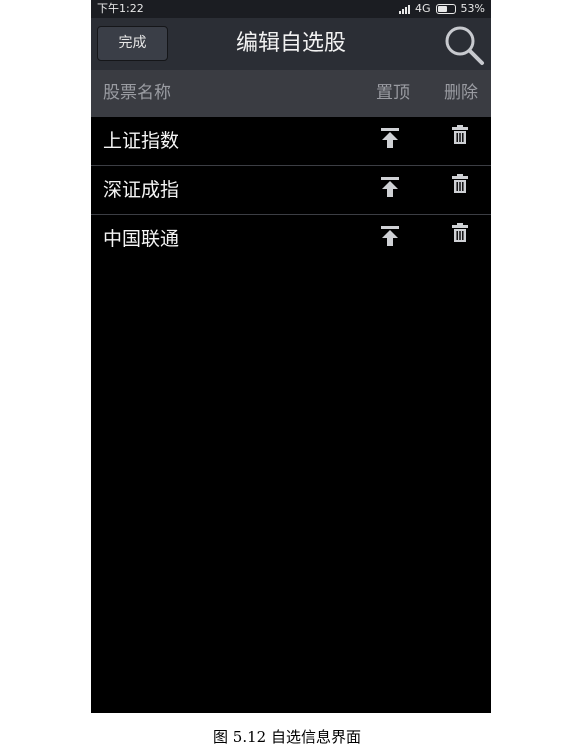 This screenshot has width=574, height=752. What do you see at coordinates (141, 141) in the screenshot?
I see `stock-name: 上证指数` at bounding box center [141, 141].